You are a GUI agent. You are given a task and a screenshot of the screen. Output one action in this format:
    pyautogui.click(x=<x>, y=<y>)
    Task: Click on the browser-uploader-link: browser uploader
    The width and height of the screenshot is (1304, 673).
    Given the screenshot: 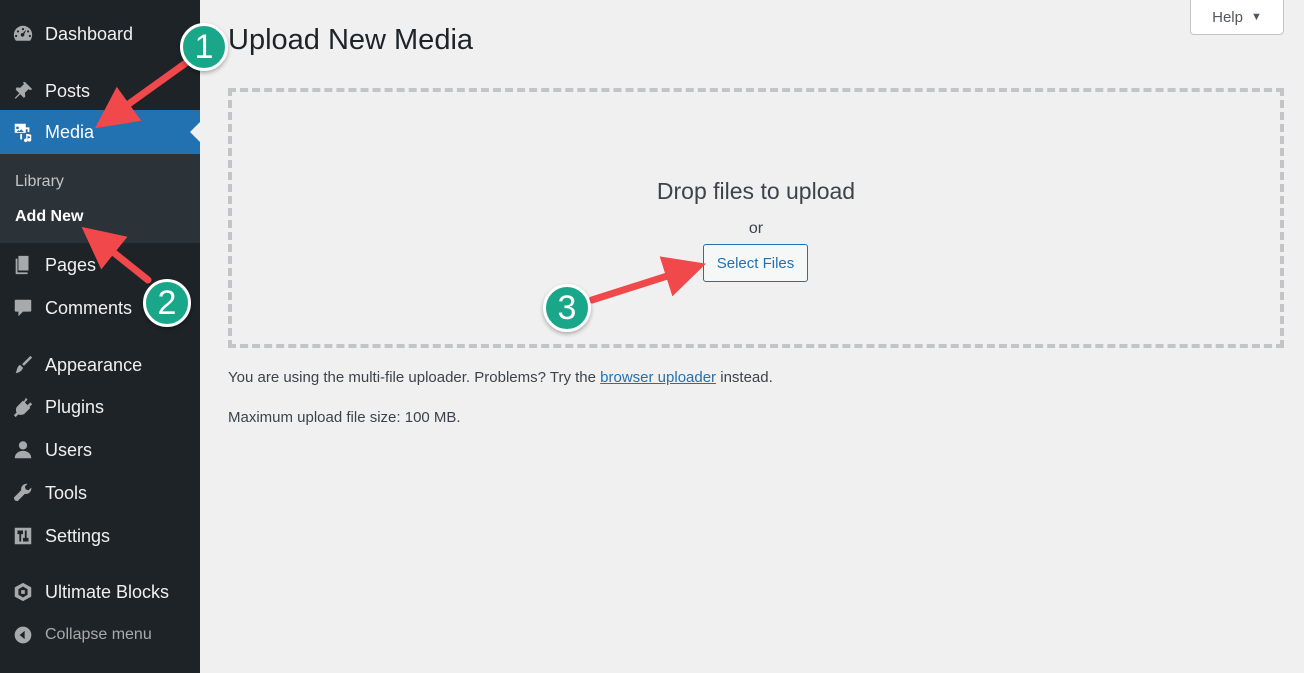 What is the action you would take?
    pyautogui.click(x=658, y=377)
    